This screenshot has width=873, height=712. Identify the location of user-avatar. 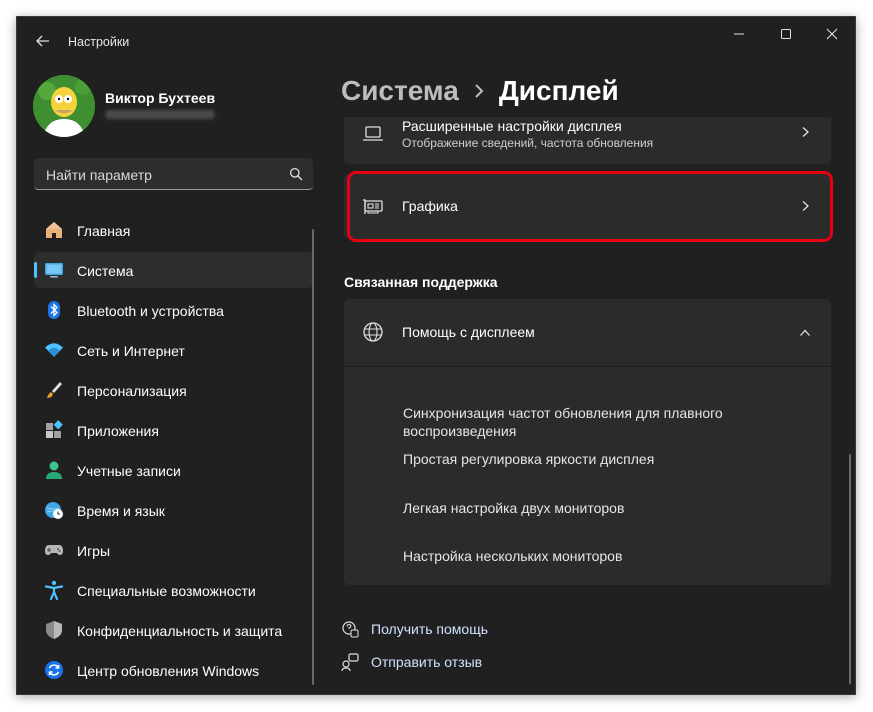
(64, 106).